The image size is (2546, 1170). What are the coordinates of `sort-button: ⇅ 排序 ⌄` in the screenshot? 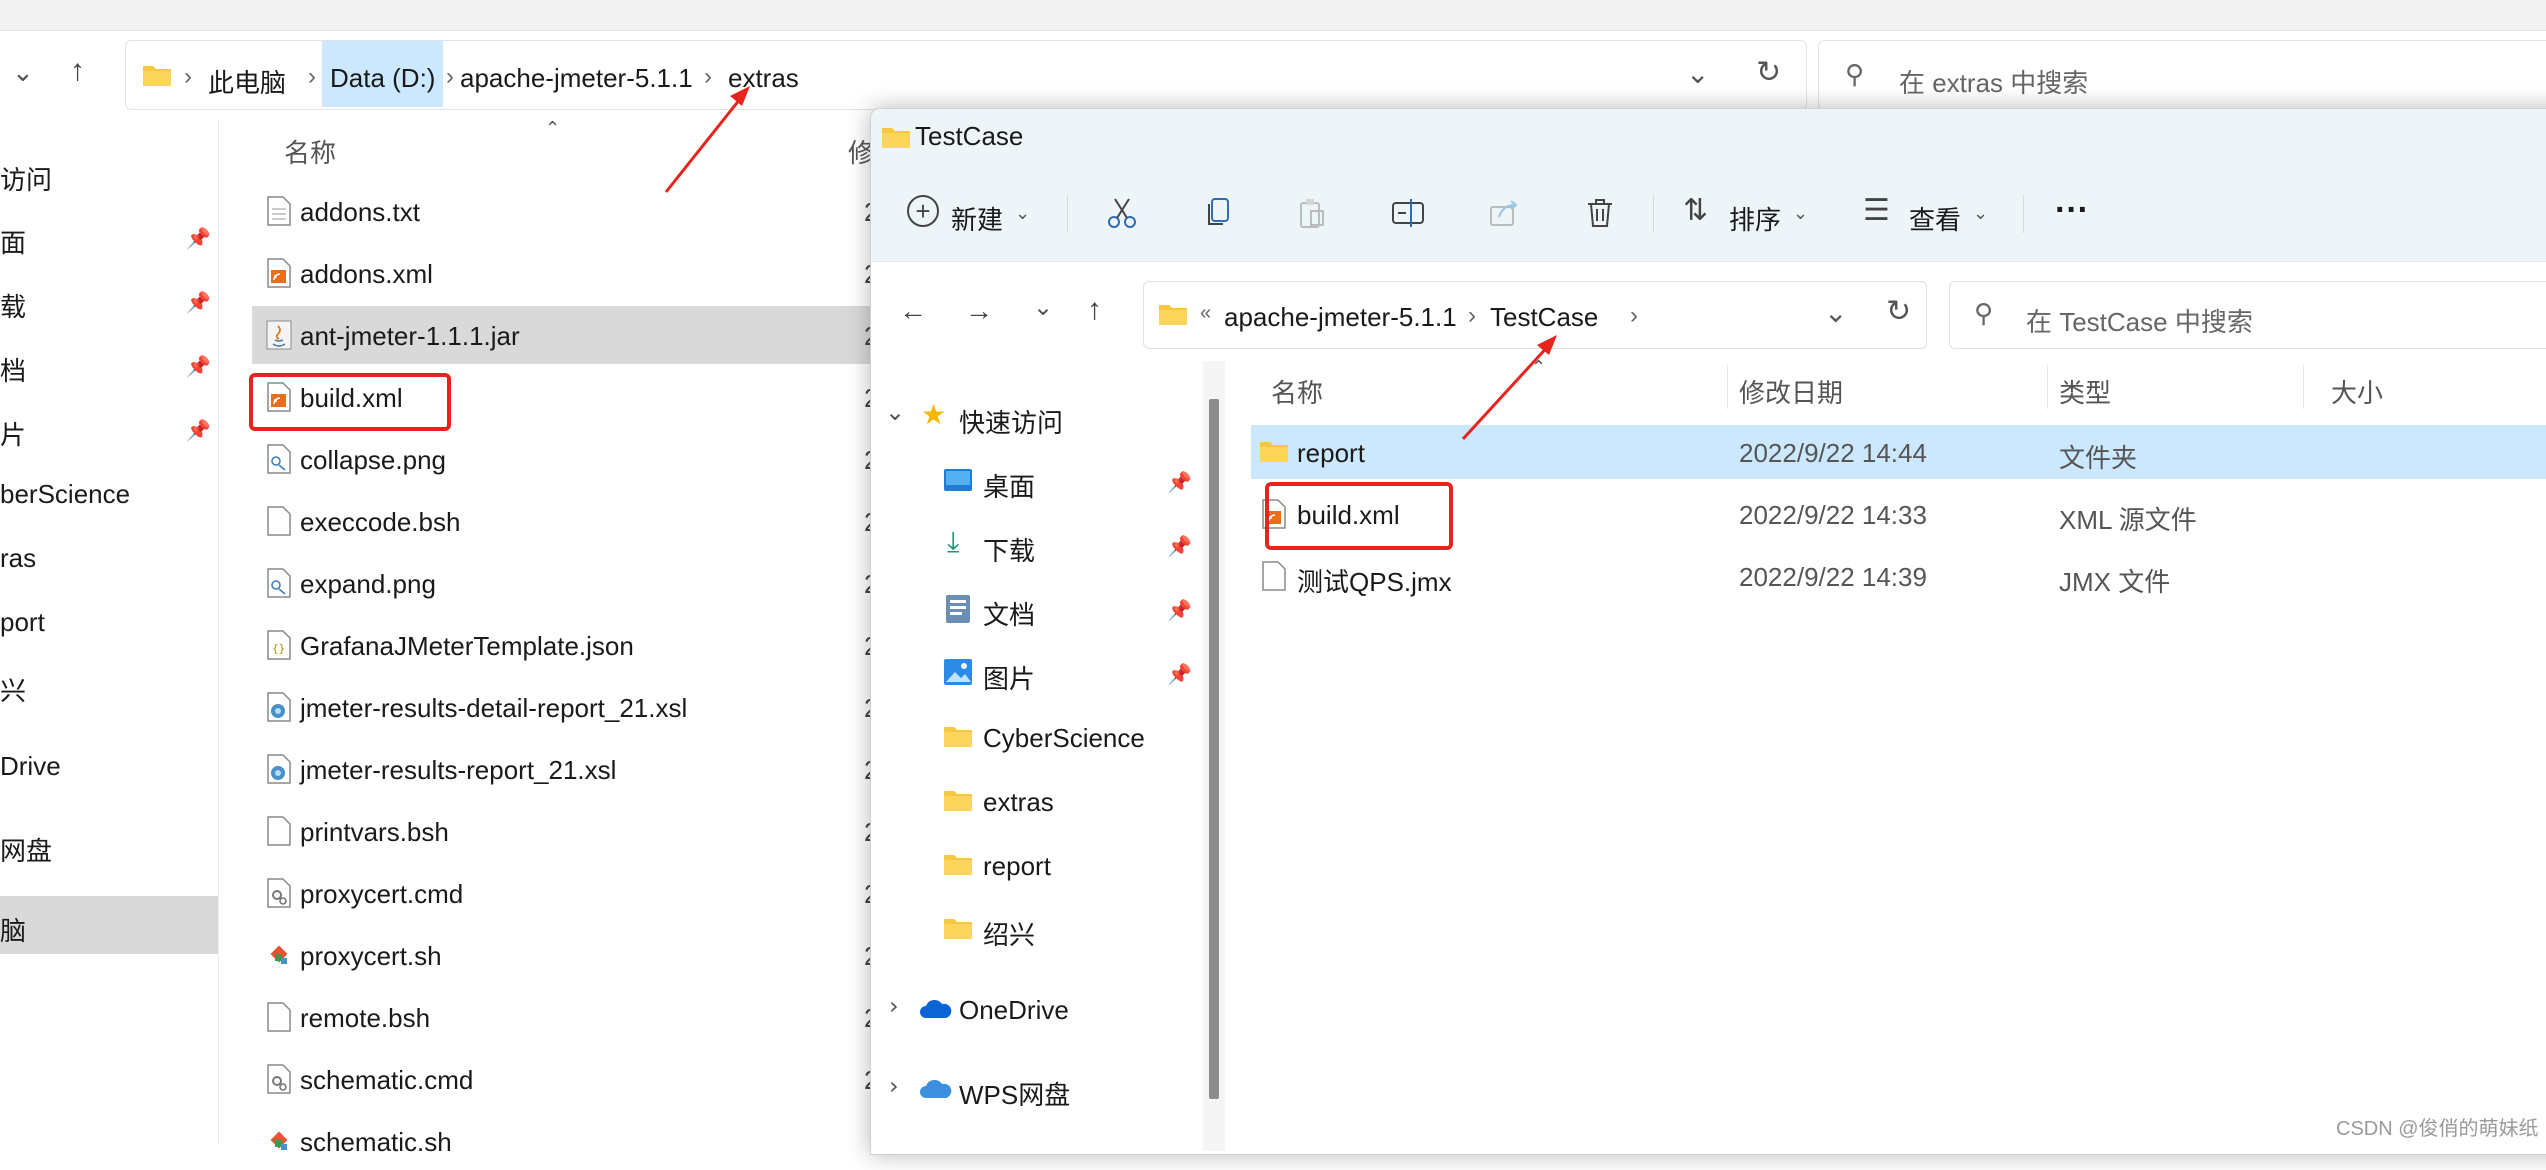 It's located at (1749, 213).